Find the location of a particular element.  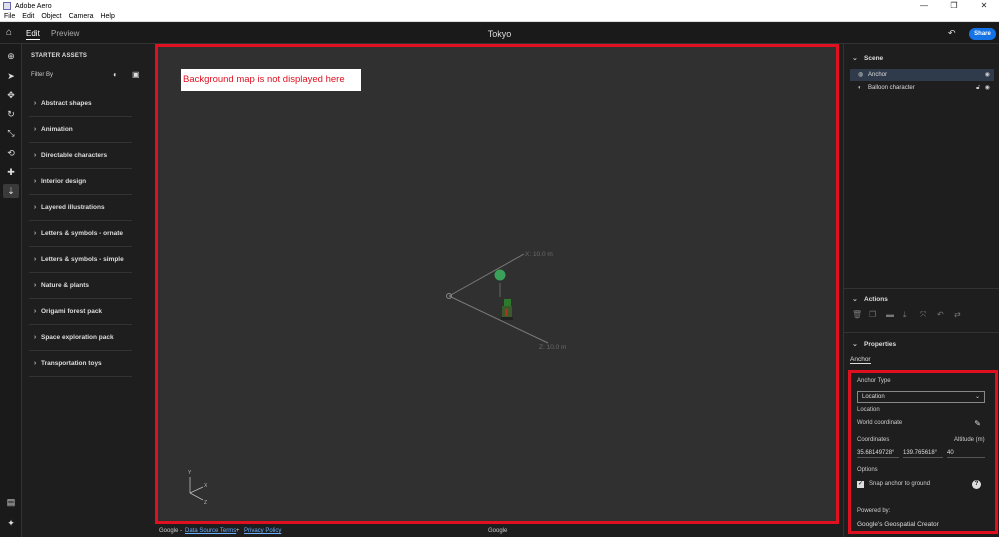

asset-category-label: Abstract shapes is located at coordinates (66, 103).